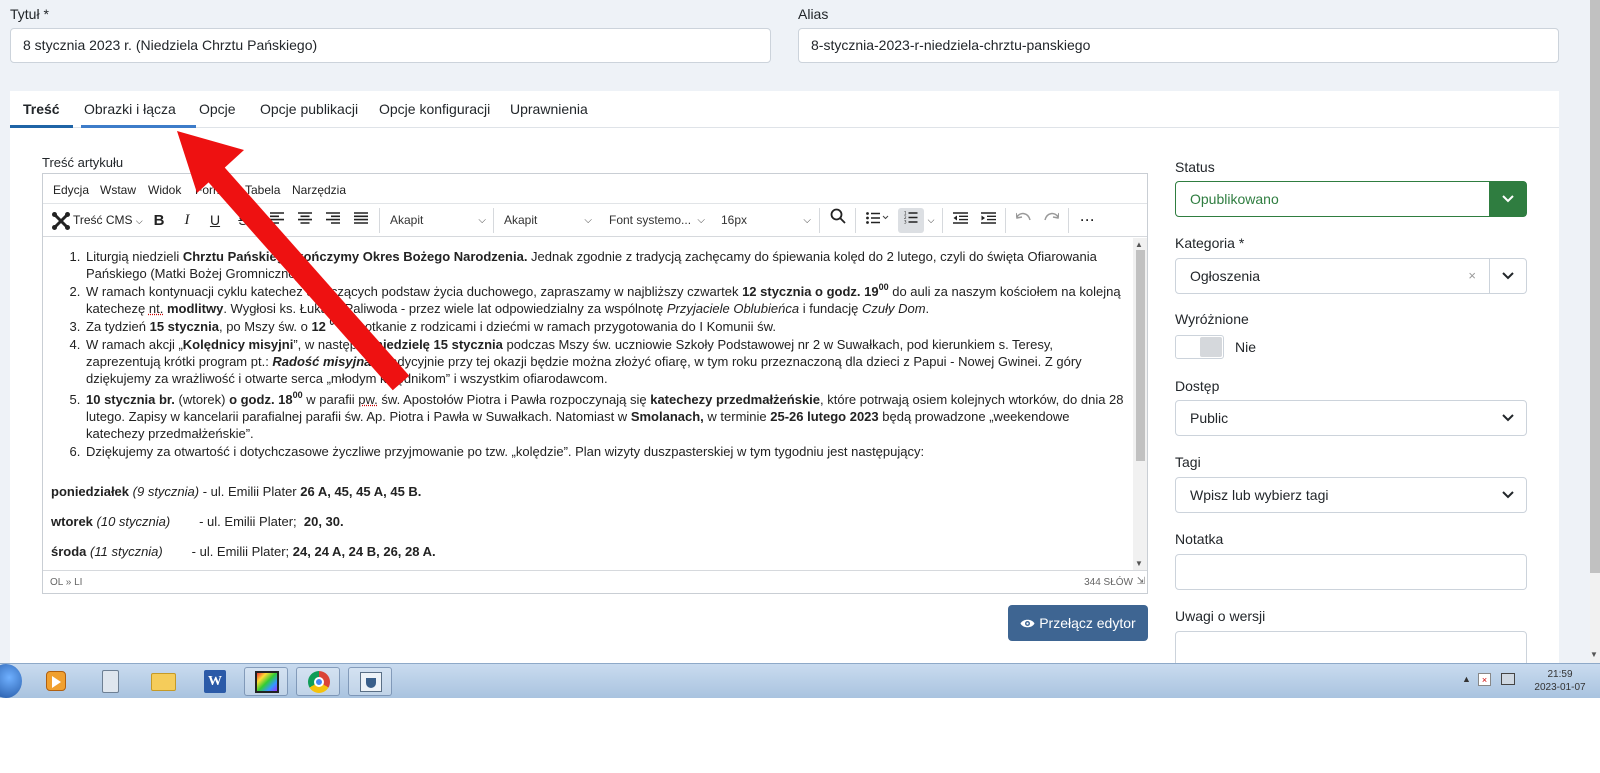  Describe the element at coordinates (164, 190) in the screenshot. I see `menu-widok: Widok` at that location.